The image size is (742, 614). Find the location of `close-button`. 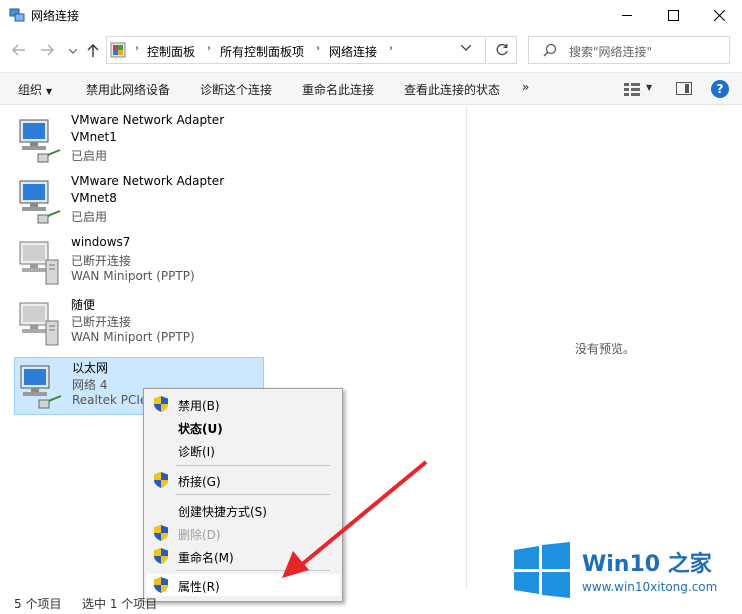

close-button is located at coordinates (719, 15).